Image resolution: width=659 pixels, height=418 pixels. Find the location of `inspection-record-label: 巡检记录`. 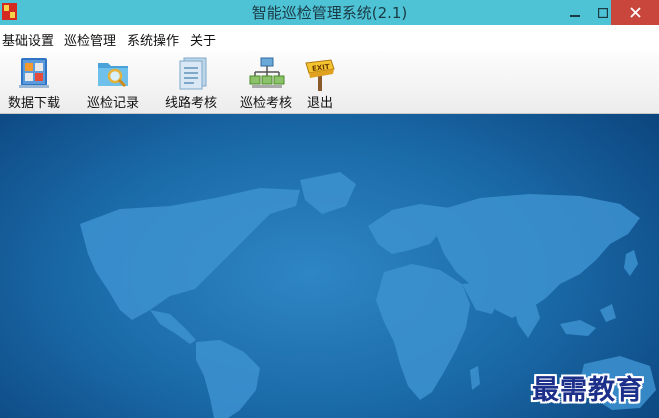

inspection-record-label: 巡检记录 is located at coordinates (113, 103).